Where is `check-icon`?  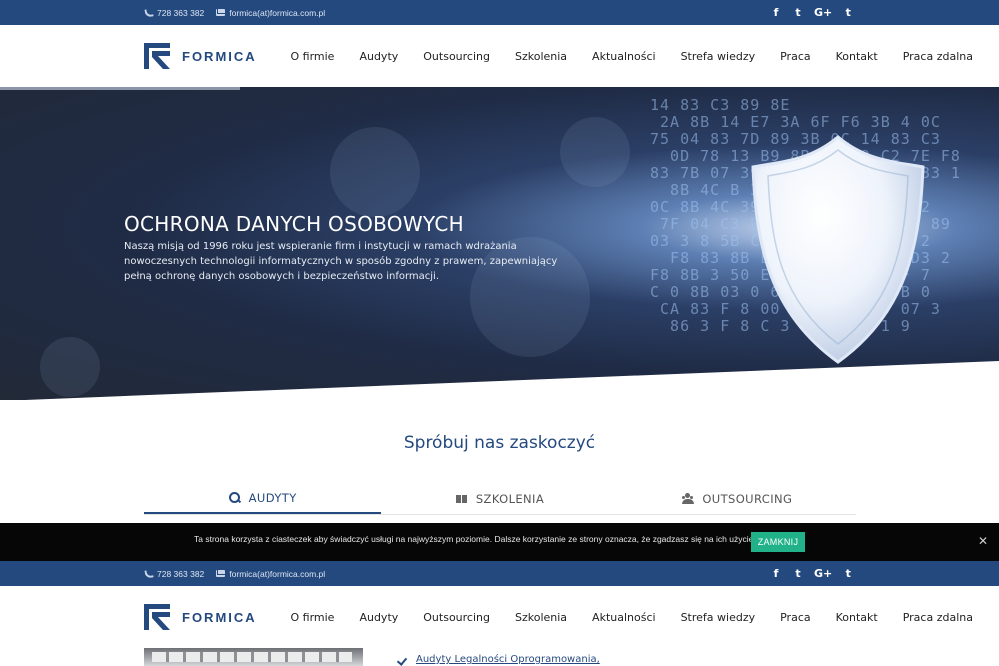 check-icon is located at coordinates (403, 660).